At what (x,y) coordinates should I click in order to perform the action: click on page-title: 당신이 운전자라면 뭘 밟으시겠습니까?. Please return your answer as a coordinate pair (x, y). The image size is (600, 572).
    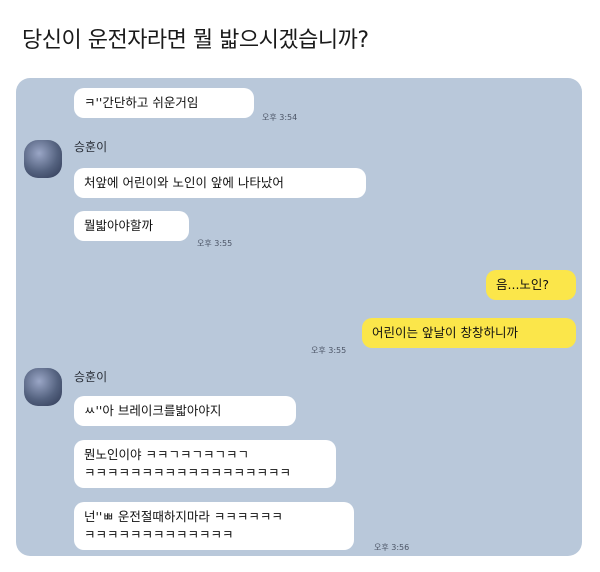
    Looking at the image, I should click on (195, 40).